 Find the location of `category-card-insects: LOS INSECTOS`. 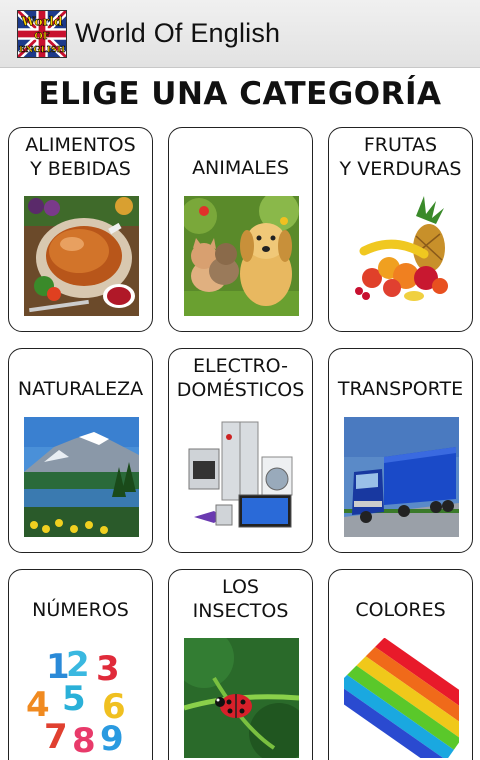

category-card-insects: LOS INSECTOS is located at coordinates (240, 664).